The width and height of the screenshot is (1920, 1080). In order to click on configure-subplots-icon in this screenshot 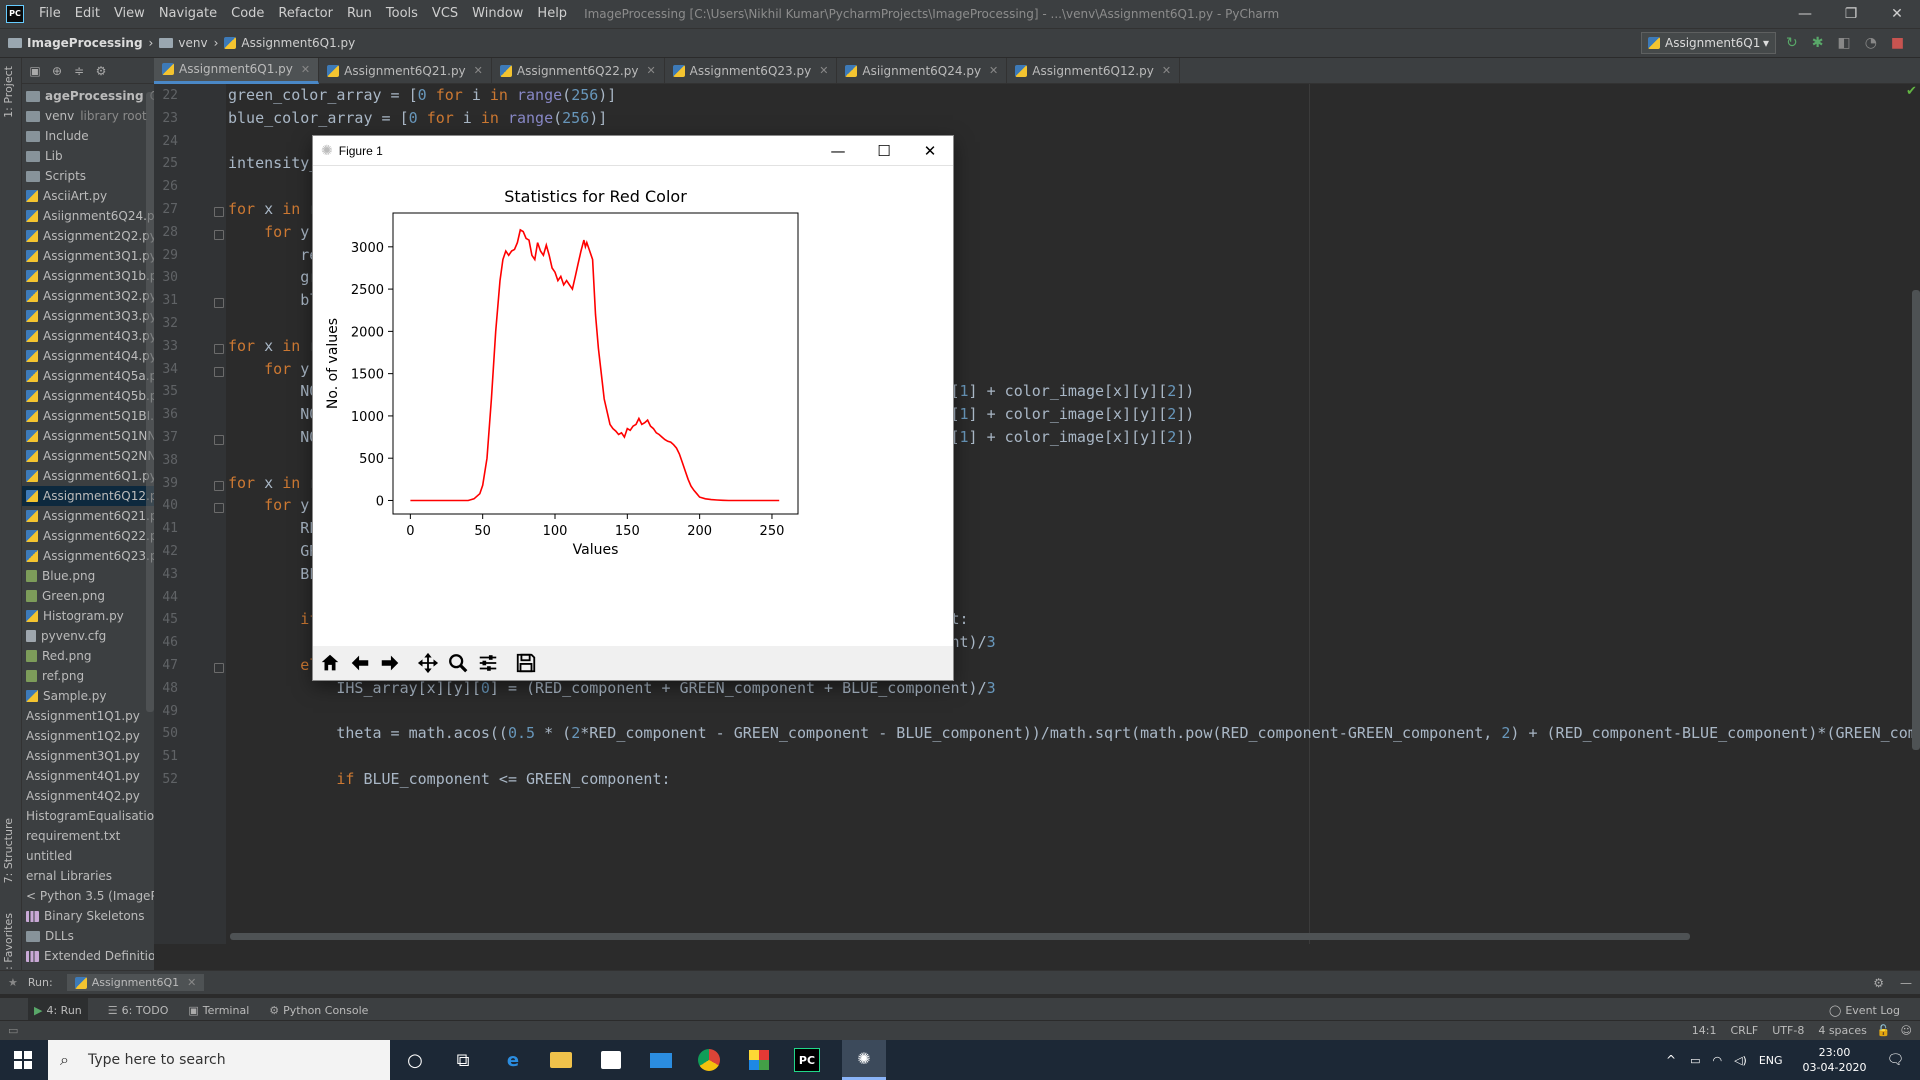, I will do `click(488, 663)`.